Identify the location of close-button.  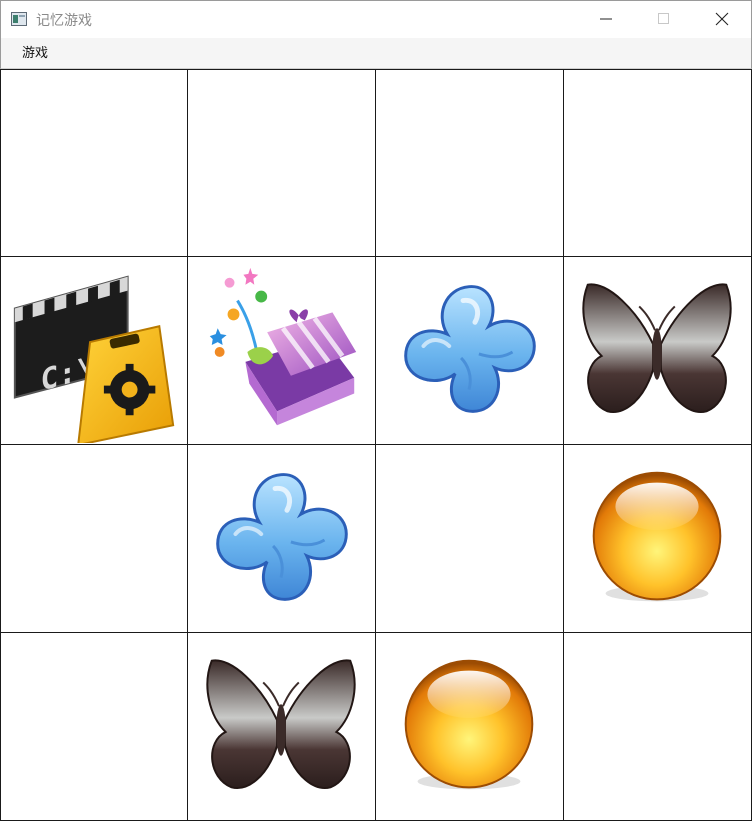
(722, 19).